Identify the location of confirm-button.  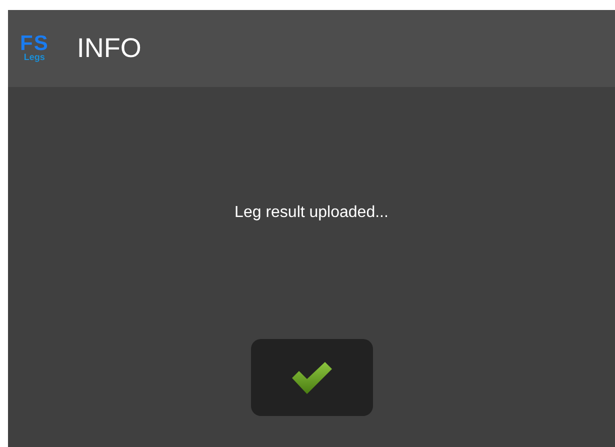
(311, 377).